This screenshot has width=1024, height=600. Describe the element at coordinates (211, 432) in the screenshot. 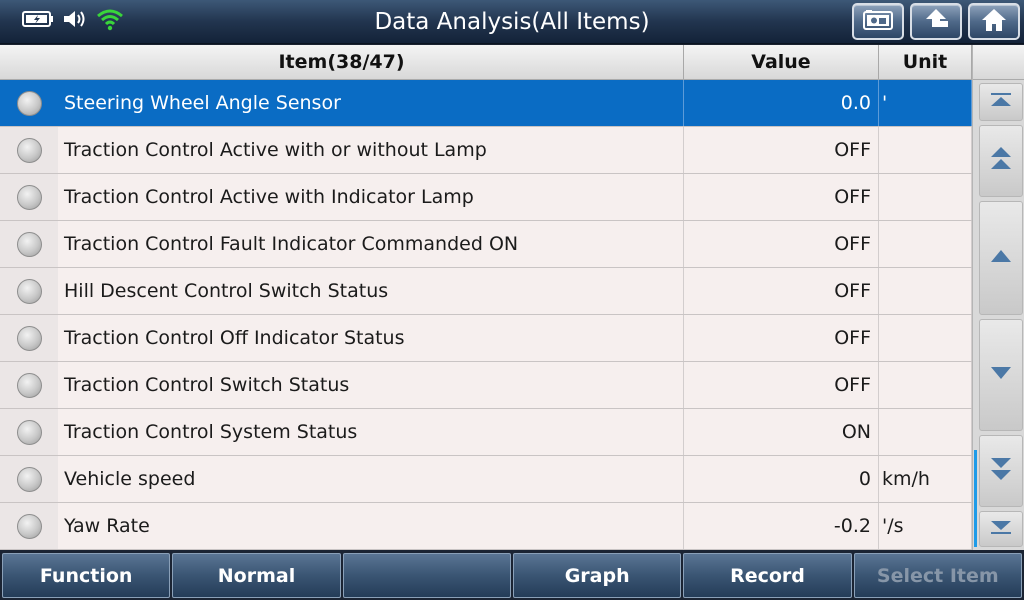

I see `item-name: Traction Control System Status` at that location.